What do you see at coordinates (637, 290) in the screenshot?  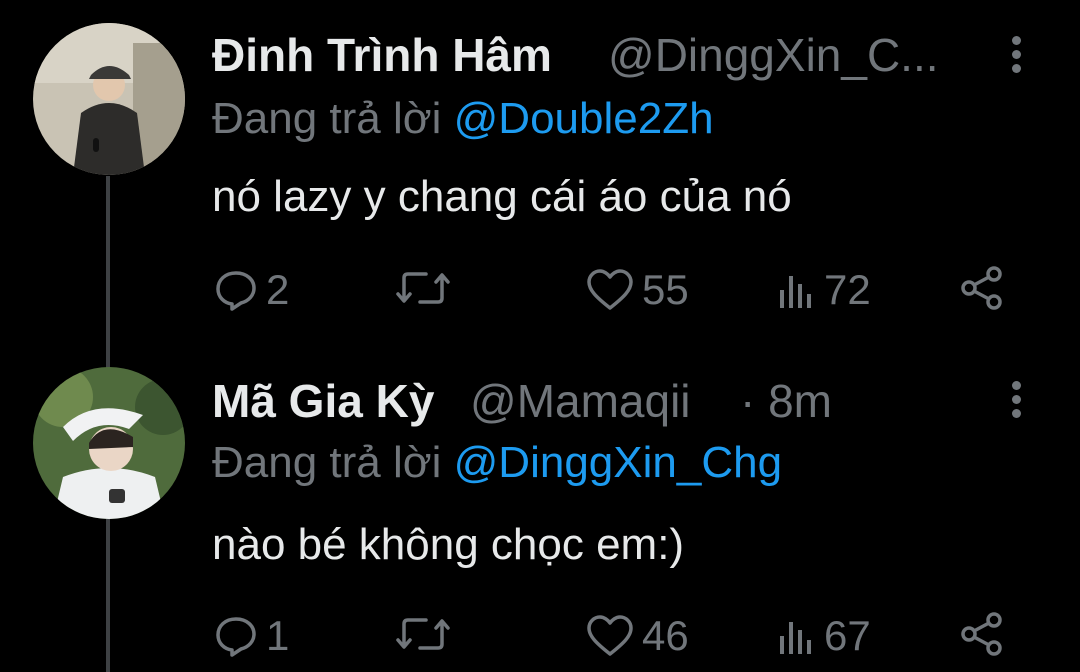 I see `like-button: 55` at bounding box center [637, 290].